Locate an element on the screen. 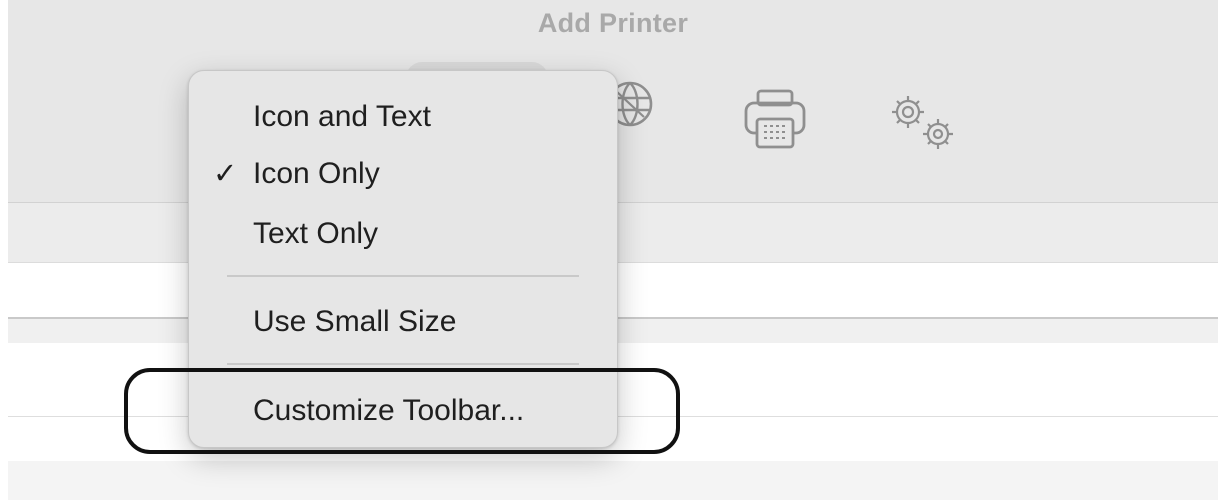 The image size is (1218, 500). menu-item-label: Icon Only is located at coordinates (316, 173).